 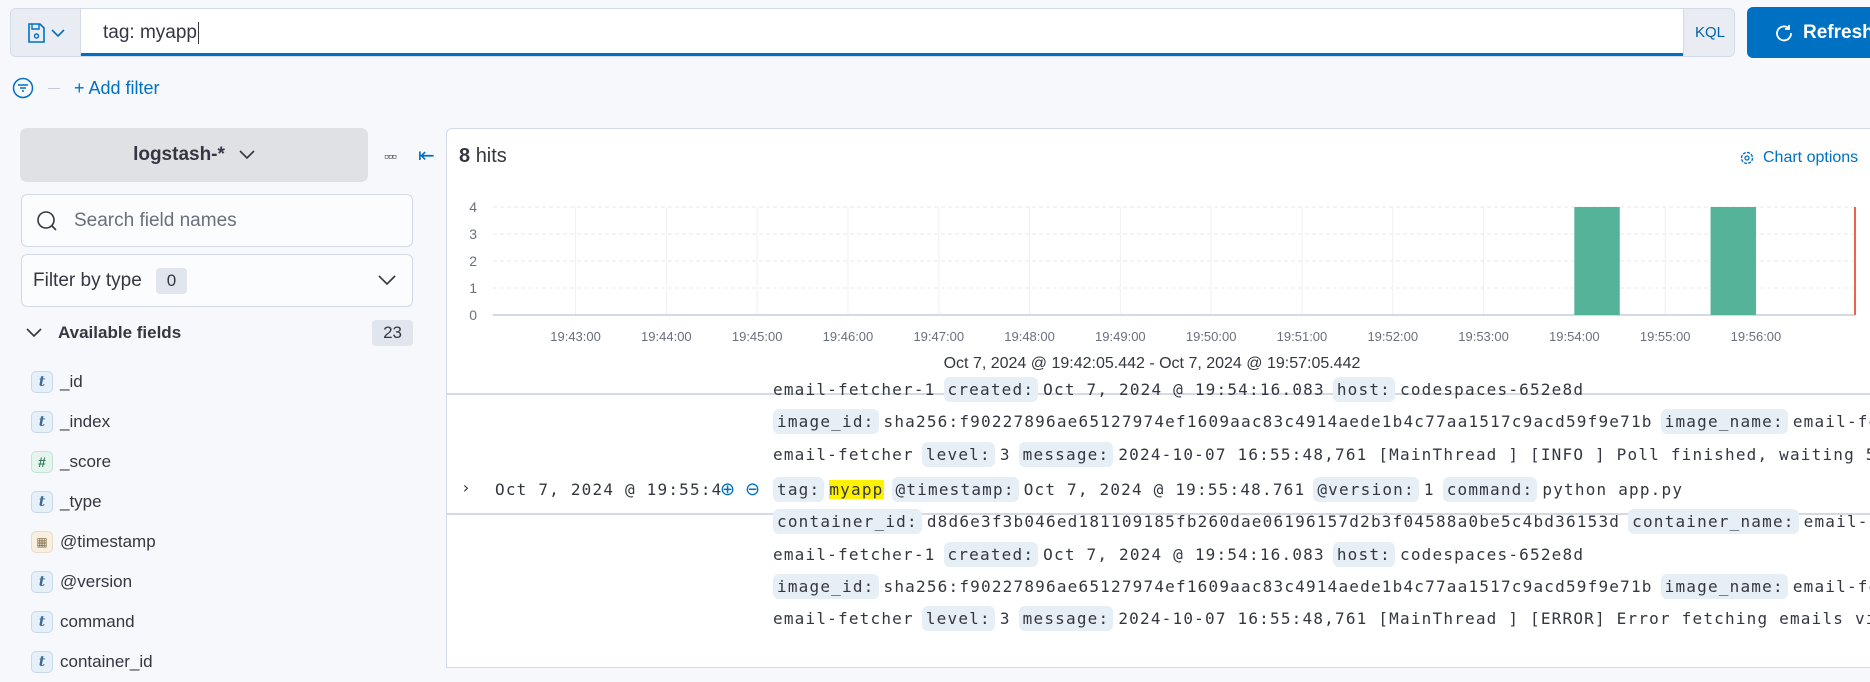 What do you see at coordinates (848, 336) in the screenshot?
I see `x-tick-label: 19:46:00` at bounding box center [848, 336].